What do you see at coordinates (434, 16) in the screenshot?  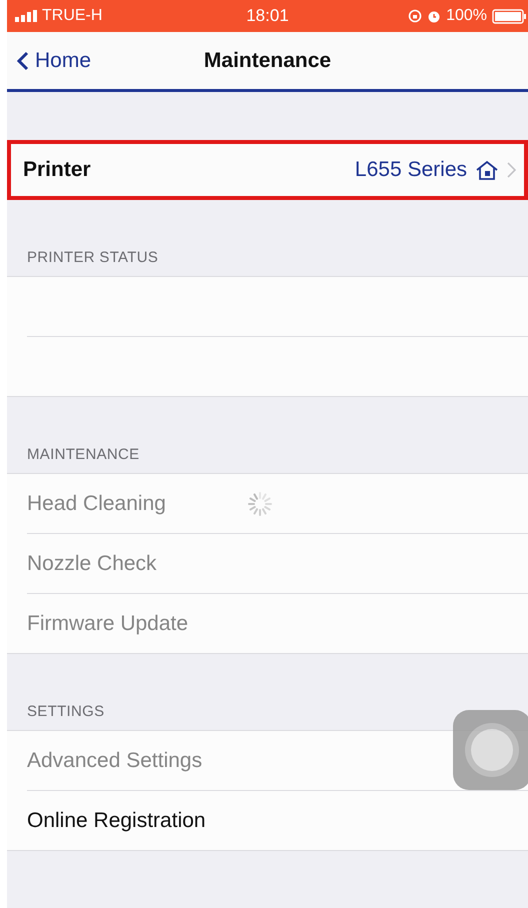 I see `alarm-clock-icon` at bounding box center [434, 16].